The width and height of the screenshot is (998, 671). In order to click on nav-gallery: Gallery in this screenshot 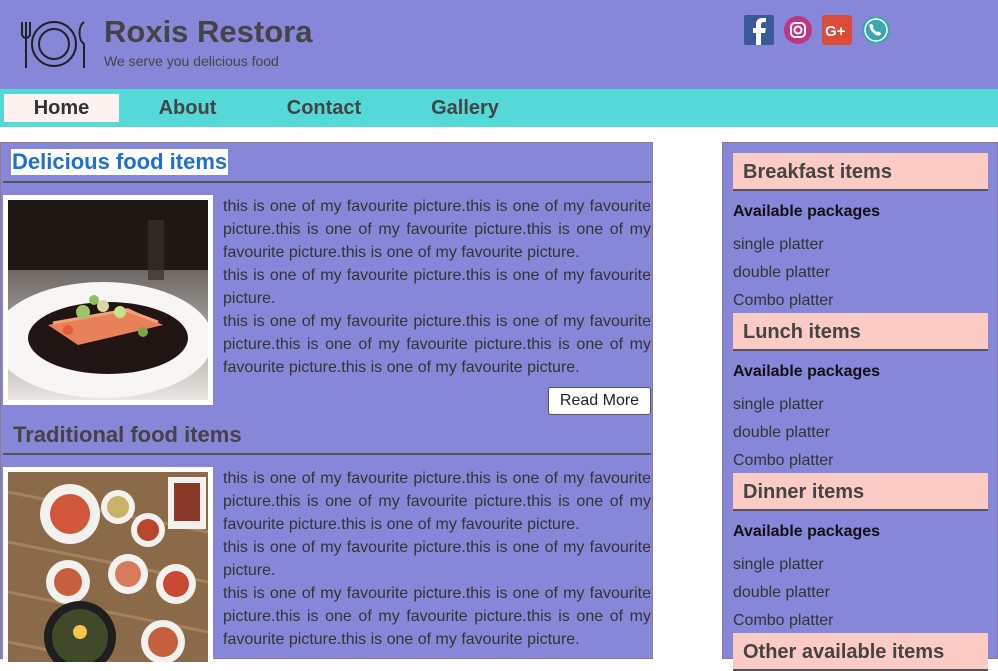, I will do `click(465, 108)`.